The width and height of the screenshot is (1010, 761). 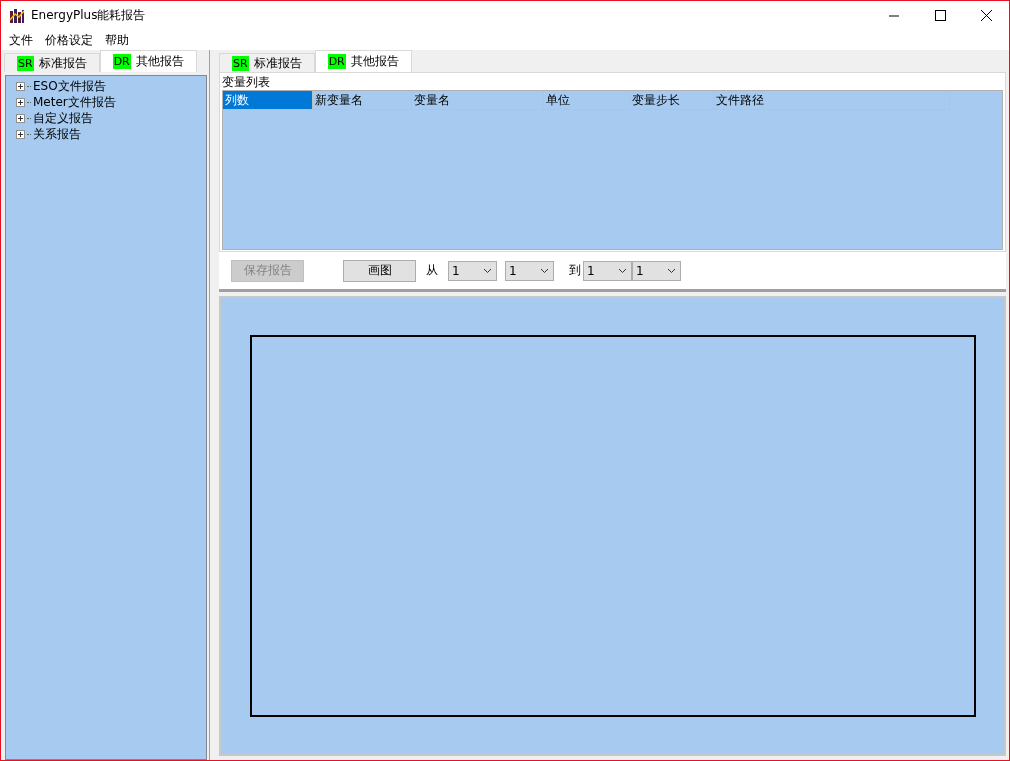 I want to click on tree-item: ESO文件报告, so click(x=69, y=86).